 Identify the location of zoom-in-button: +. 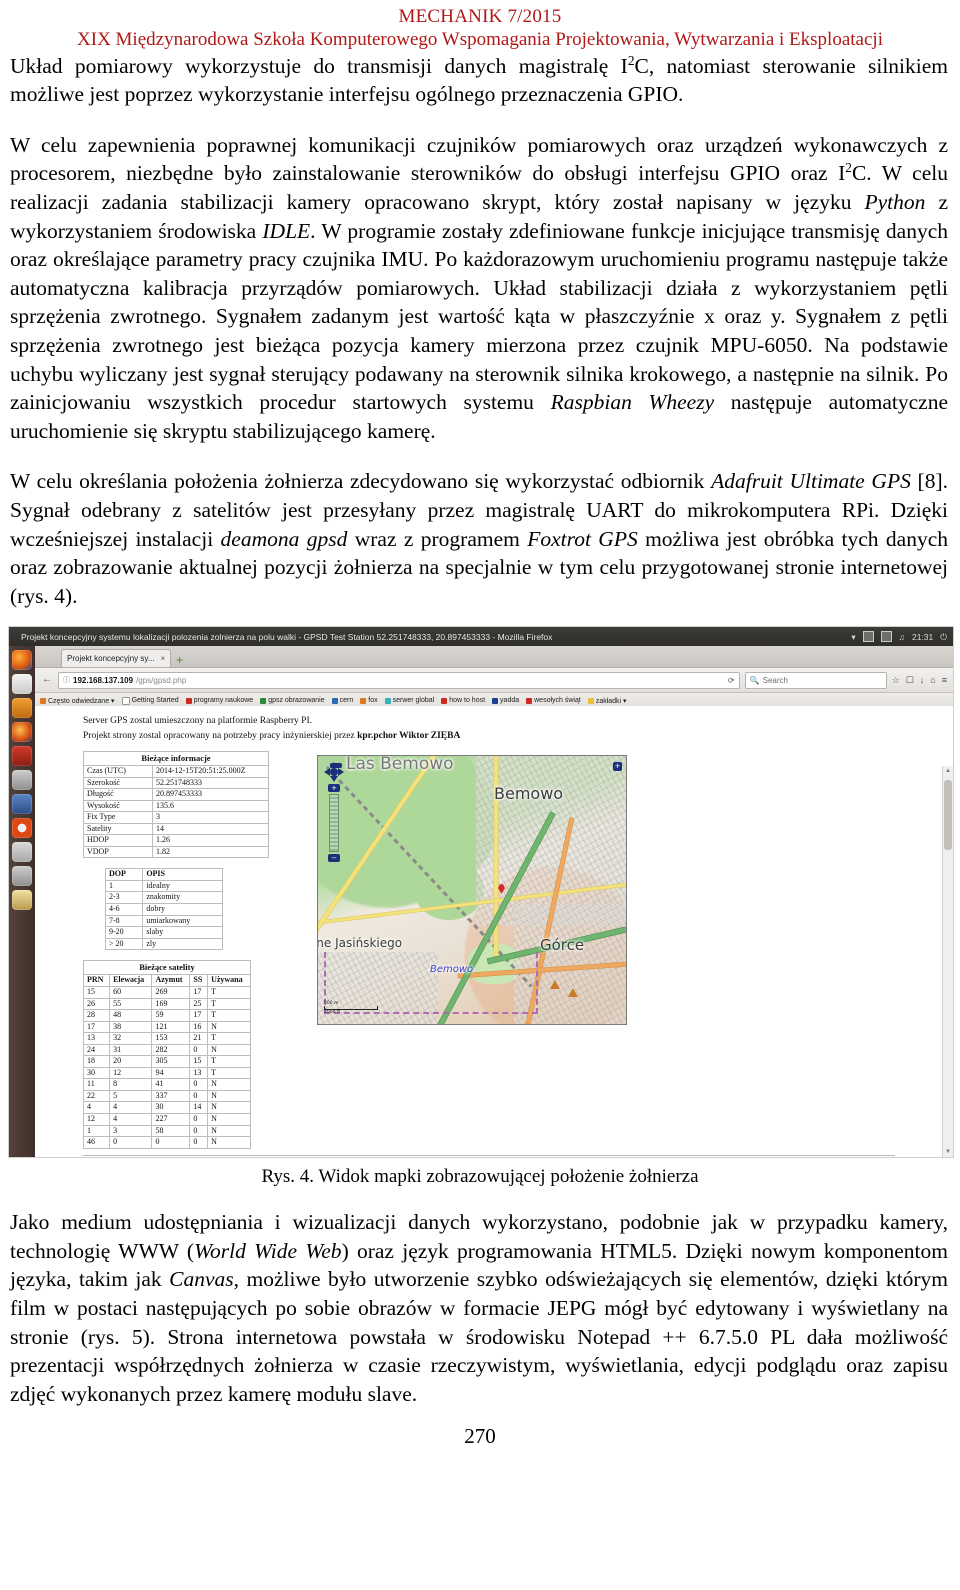
(334, 787).